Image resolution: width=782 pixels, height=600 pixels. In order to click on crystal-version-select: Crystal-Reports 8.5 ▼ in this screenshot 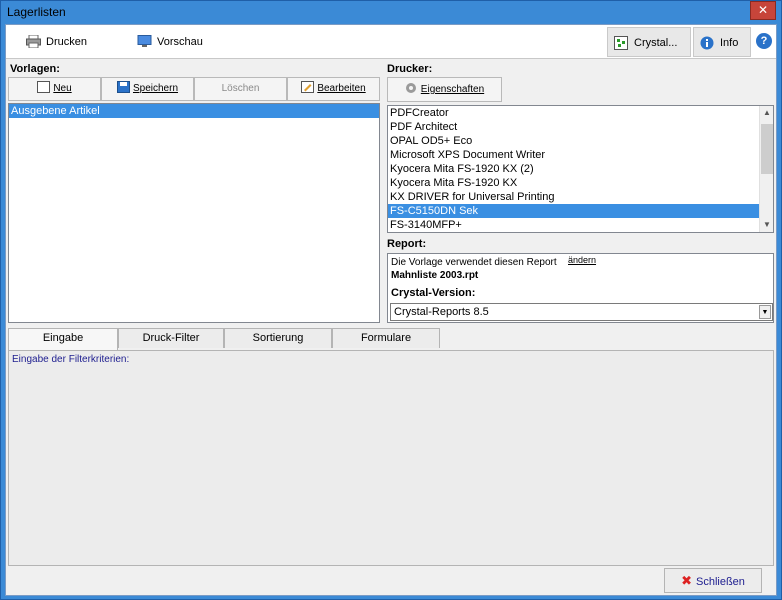, I will do `click(581, 312)`.